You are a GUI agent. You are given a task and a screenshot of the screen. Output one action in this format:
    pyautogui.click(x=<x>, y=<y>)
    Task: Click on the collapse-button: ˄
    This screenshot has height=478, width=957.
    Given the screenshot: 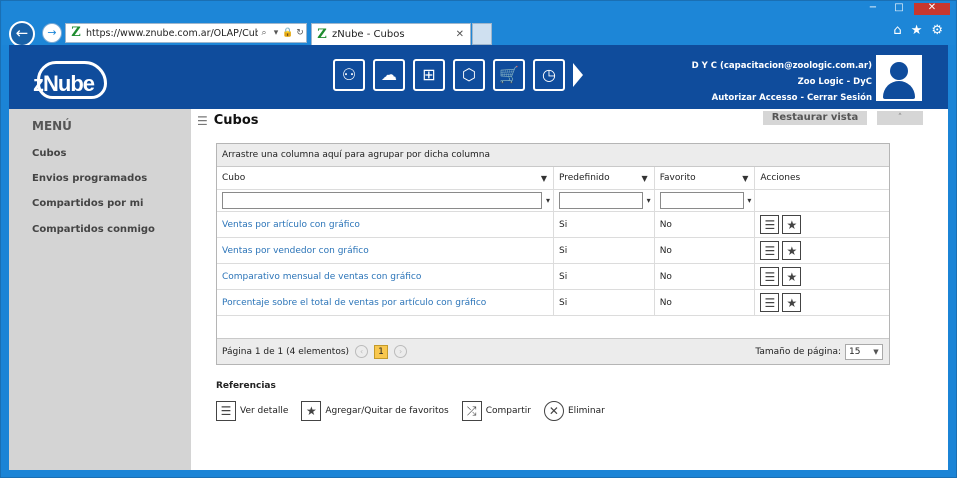 What is the action you would take?
    pyautogui.click(x=900, y=118)
    